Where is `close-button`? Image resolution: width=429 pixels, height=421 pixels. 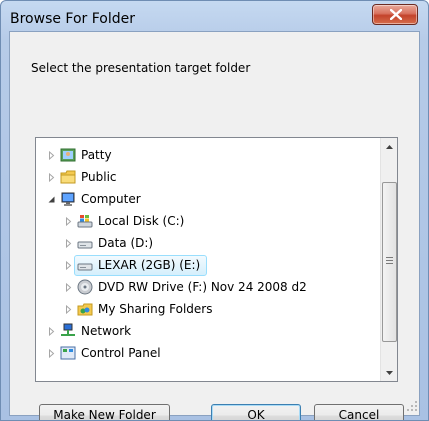 close-button is located at coordinates (395, 14).